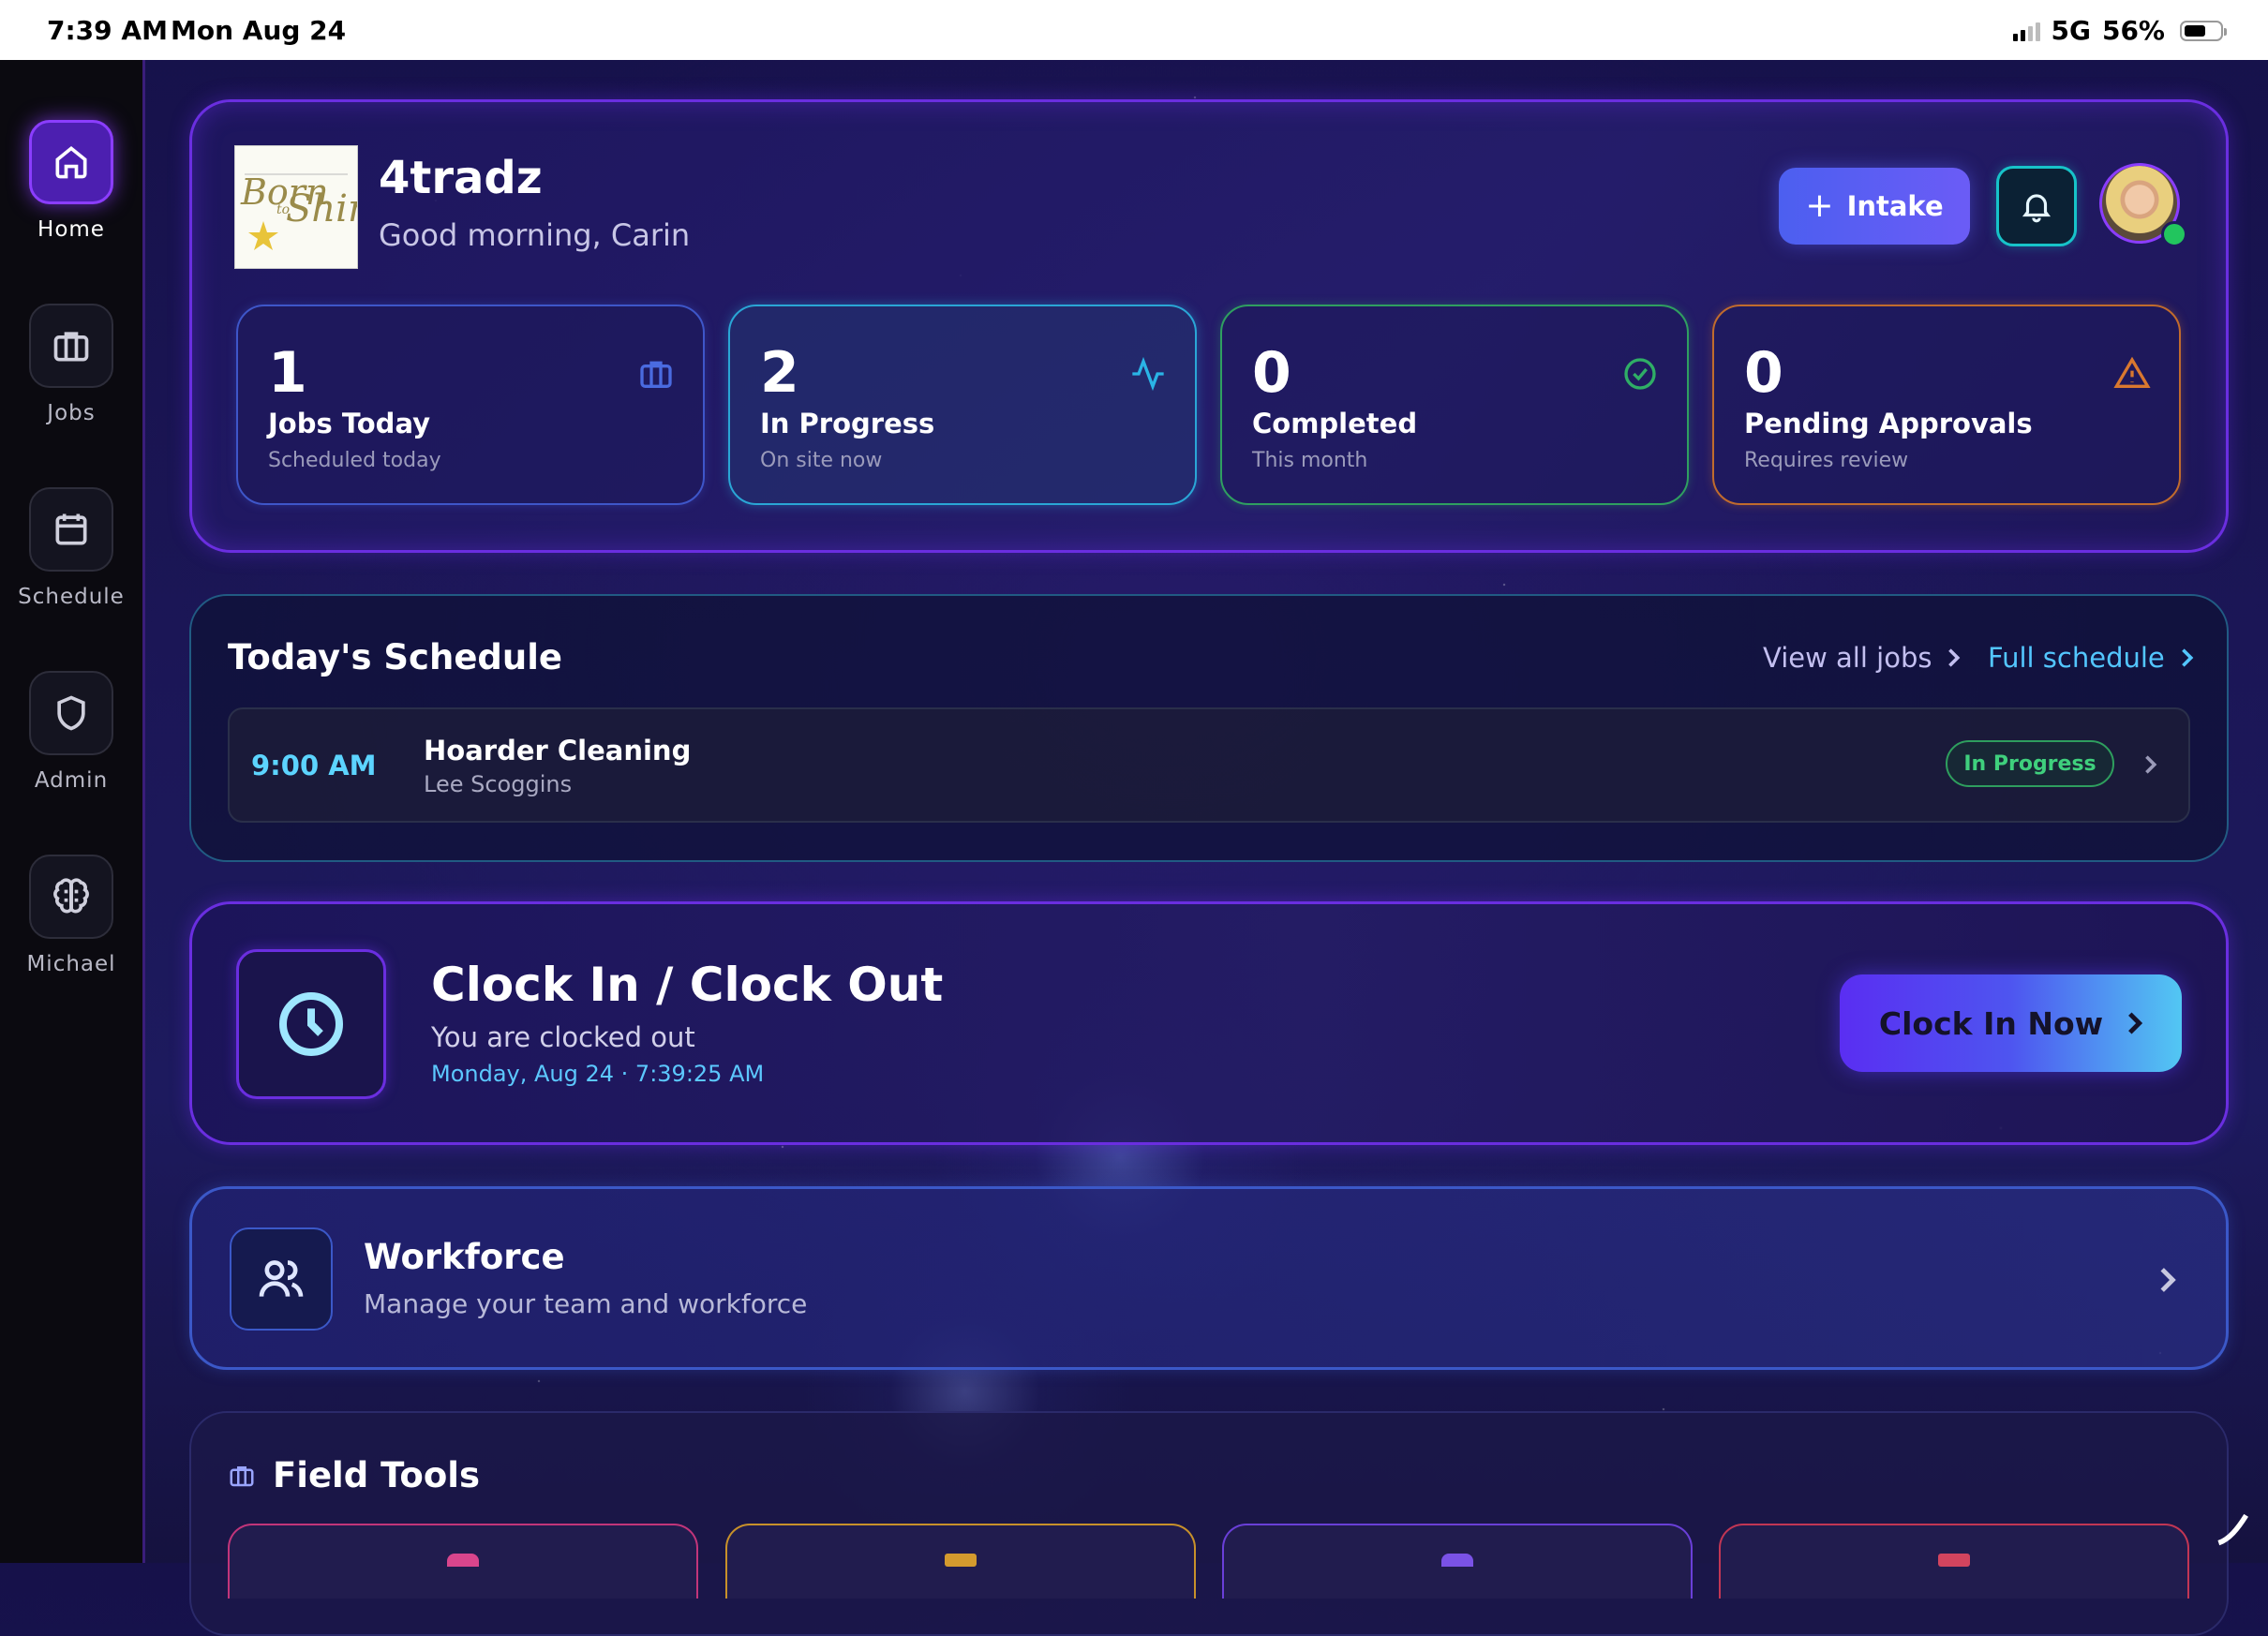 The height and width of the screenshot is (1636, 2268). What do you see at coordinates (283, 209) in the screenshot?
I see `svg-text: to` at bounding box center [283, 209].